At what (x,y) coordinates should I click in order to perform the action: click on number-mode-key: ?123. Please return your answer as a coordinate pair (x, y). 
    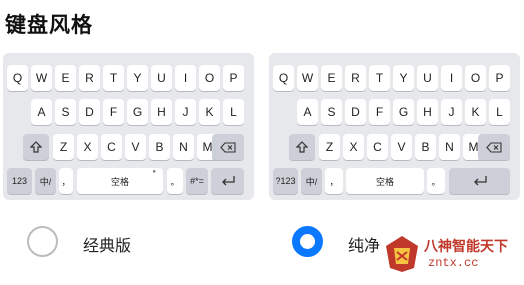
    Looking at the image, I should click on (285, 181).